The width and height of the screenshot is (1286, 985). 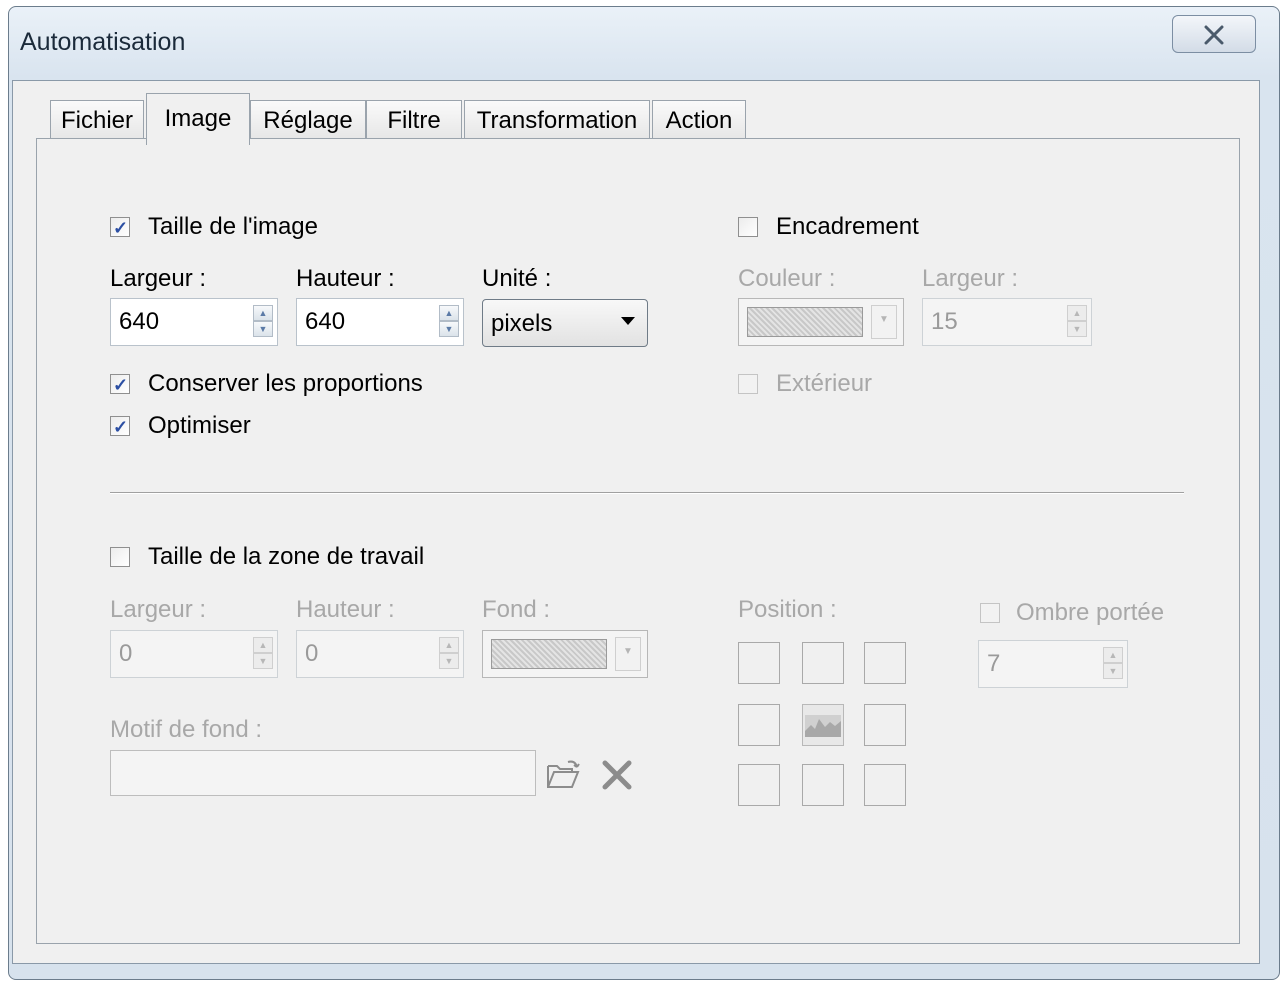 What do you see at coordinates (126, 653) in the screenshot?
I see `canvas-width-value: 0` at bounding box center [126, 653].